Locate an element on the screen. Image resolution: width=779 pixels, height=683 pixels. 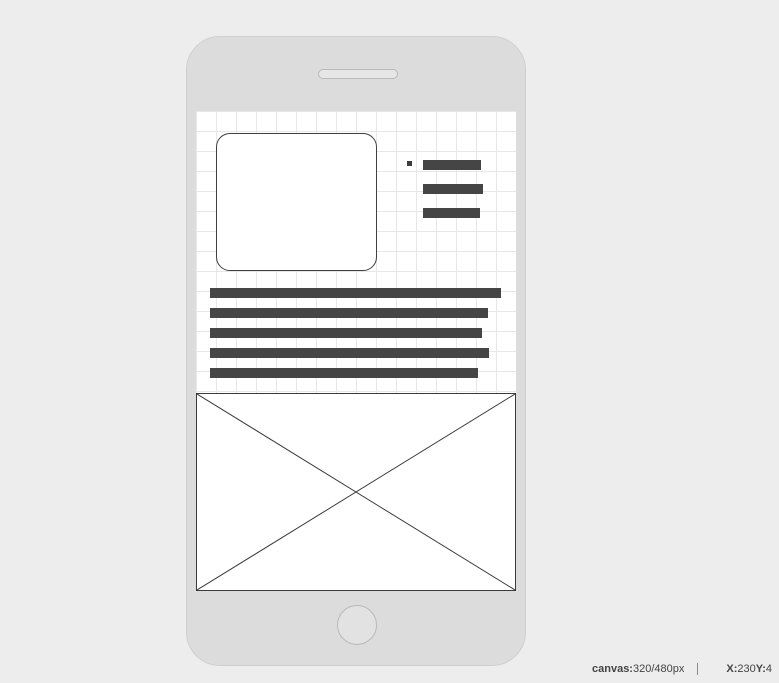
image-placeholder-icon is located at coordinates (356, 492).